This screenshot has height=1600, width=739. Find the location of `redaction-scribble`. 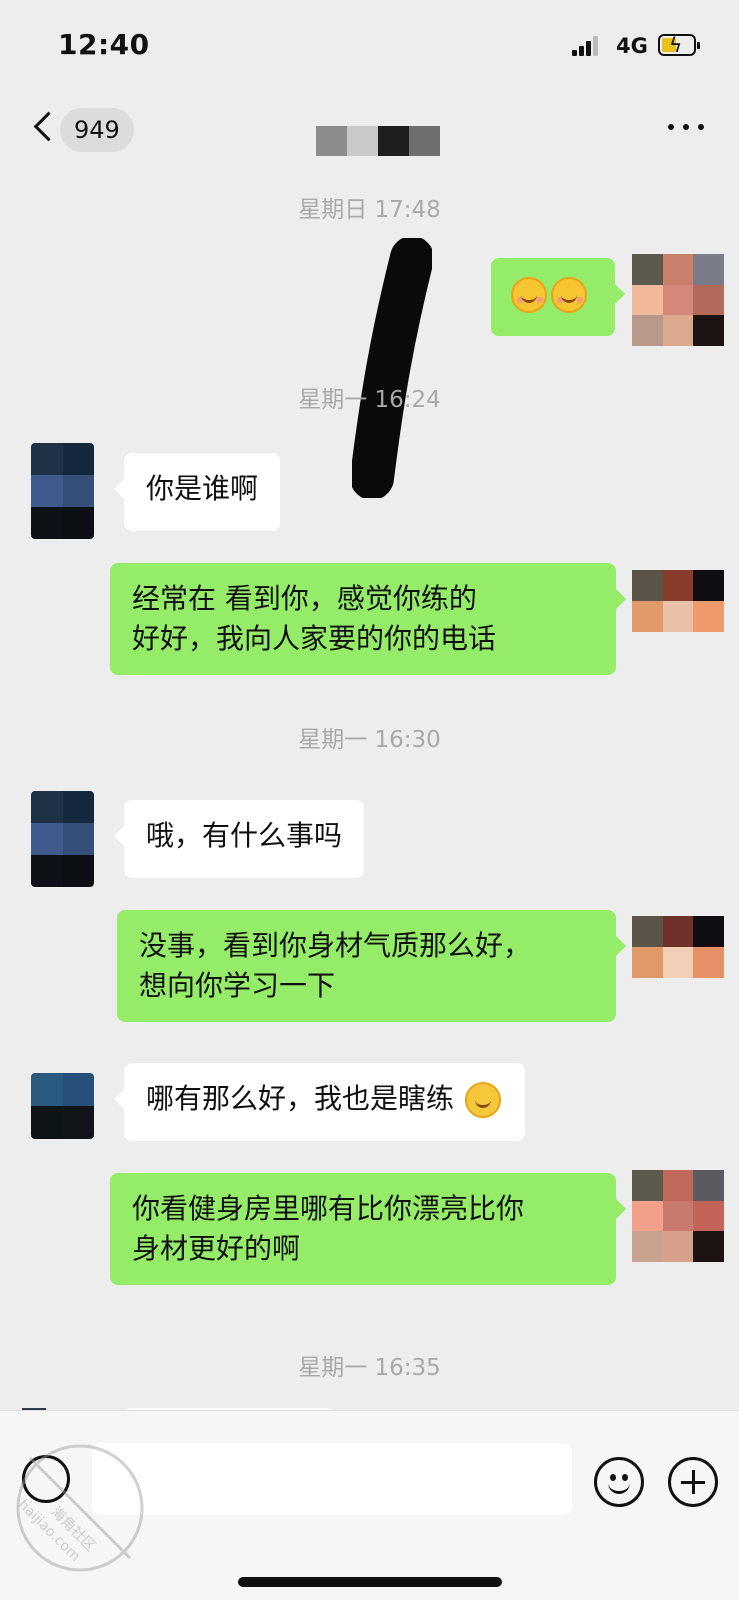

redaction-scribble is located at coordinates (392, 368).